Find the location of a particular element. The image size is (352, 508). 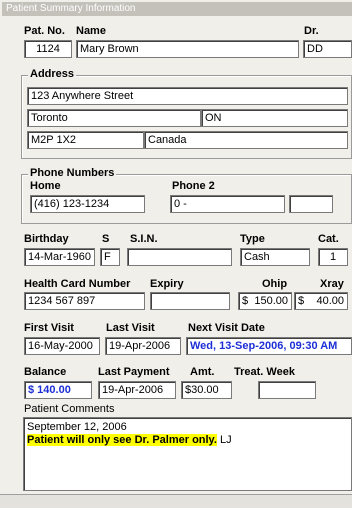

comment-initials: LJ is located at coordinates (224, 440).